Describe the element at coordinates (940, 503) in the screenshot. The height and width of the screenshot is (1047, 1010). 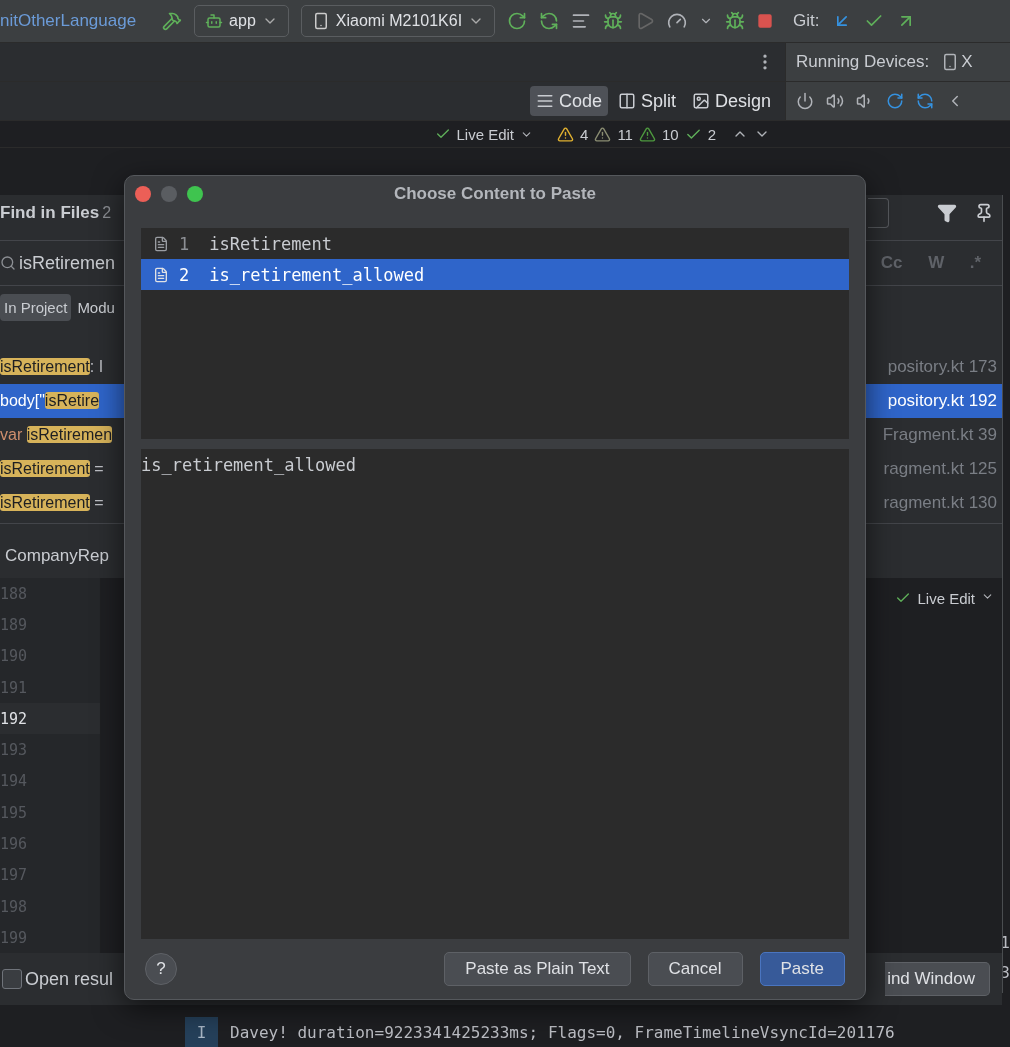
I see `result-location: ragment.kt 130` at that location.